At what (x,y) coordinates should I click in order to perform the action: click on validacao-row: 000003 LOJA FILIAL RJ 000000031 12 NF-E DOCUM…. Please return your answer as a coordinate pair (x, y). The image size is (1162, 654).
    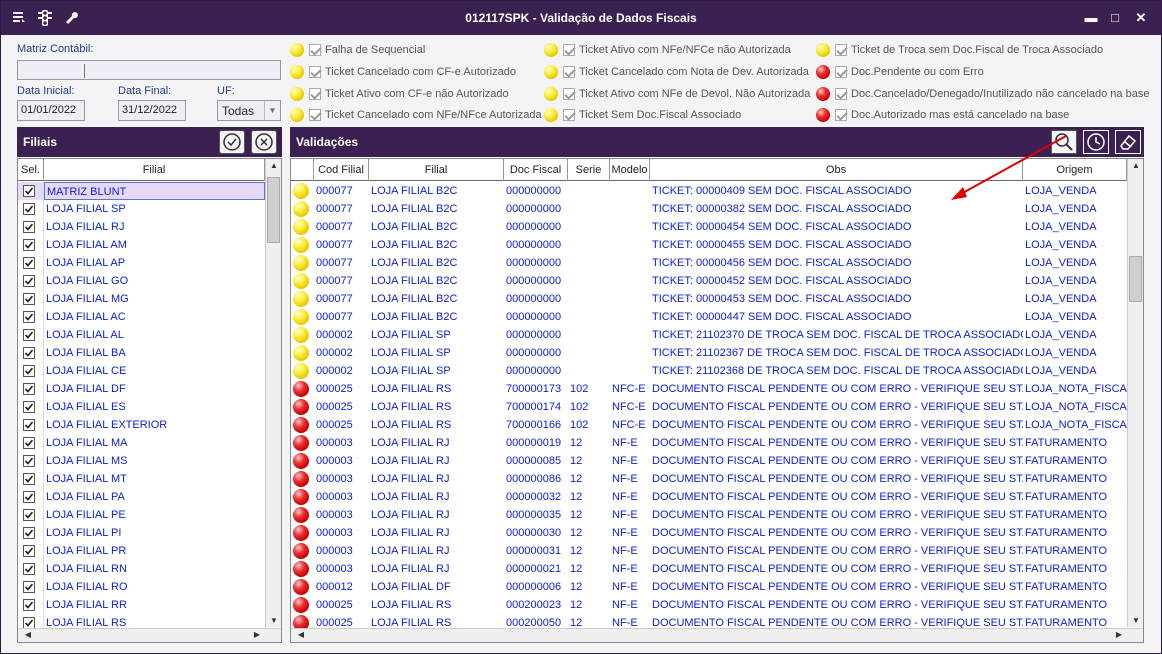
    Looking at the image, I should click on (709, 551).